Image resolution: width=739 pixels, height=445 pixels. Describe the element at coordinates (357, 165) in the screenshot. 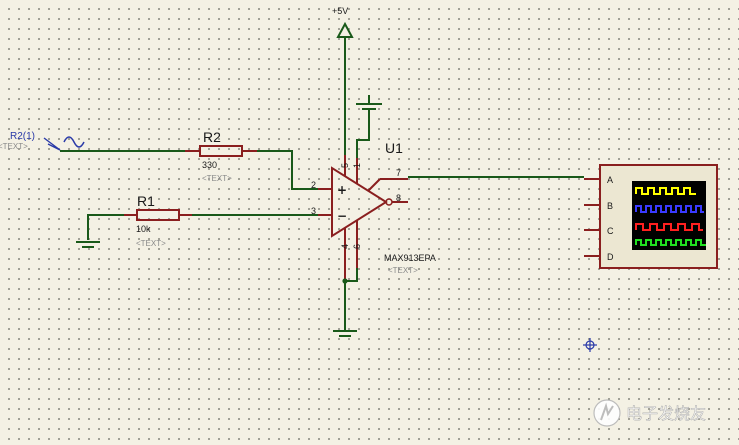

I see `pin1-label: 1` at that location.